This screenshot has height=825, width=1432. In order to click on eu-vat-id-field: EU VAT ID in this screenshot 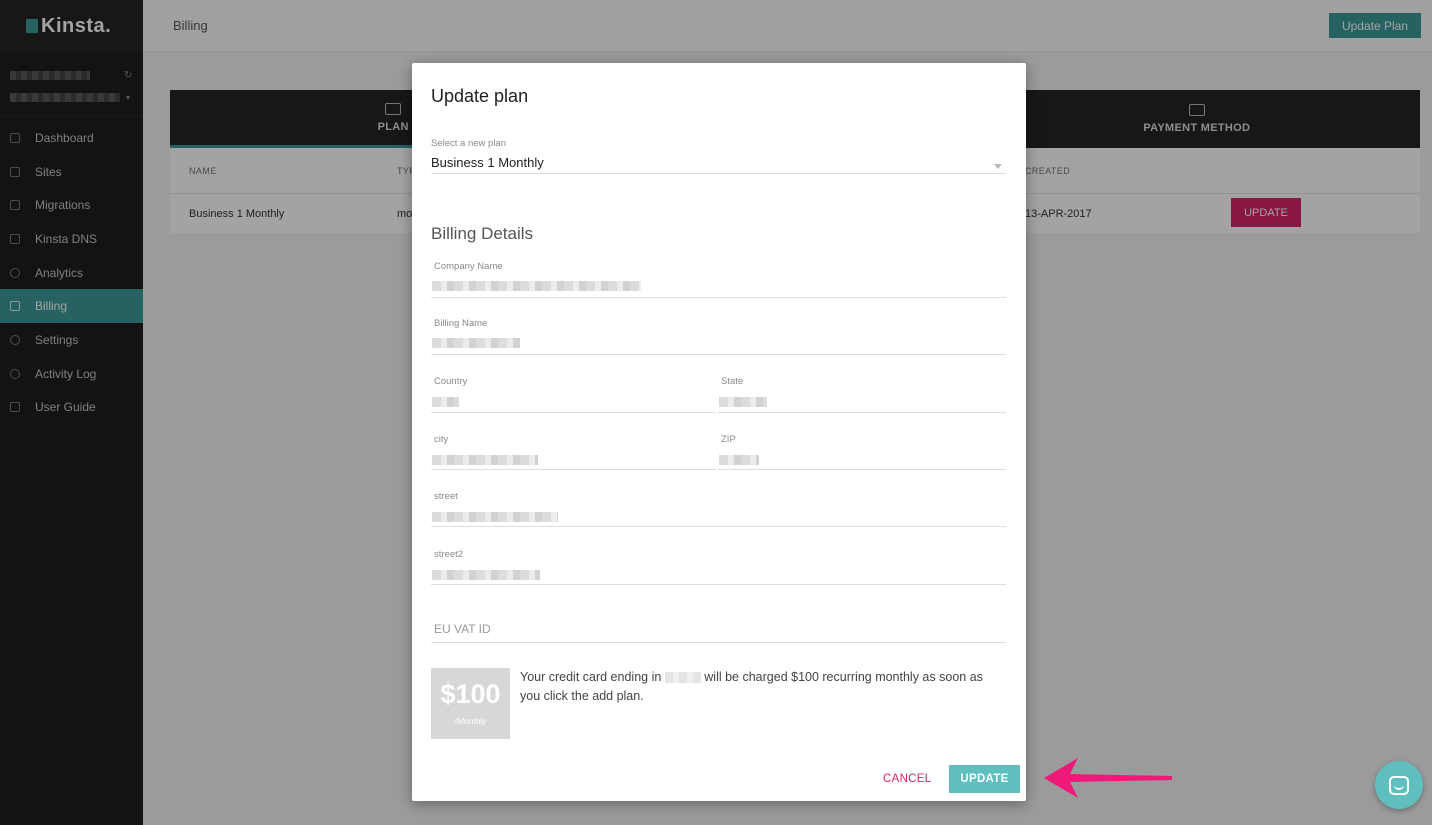, I will do `click(718, 632)`.